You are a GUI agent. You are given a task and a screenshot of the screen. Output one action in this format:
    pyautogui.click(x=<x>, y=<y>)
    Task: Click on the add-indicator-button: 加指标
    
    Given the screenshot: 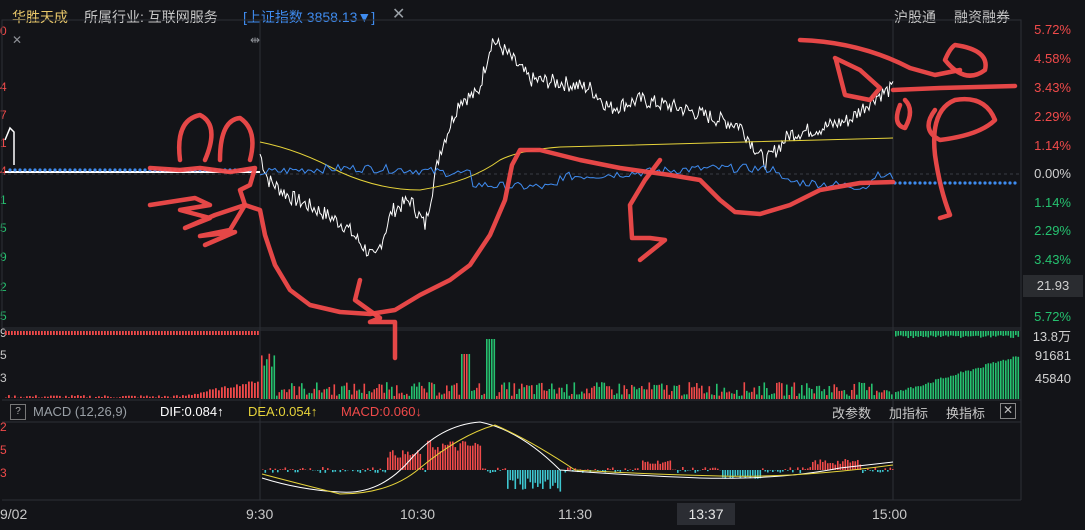 What is the action you would take?
    pyautogui.click(x=908, y=412)
    